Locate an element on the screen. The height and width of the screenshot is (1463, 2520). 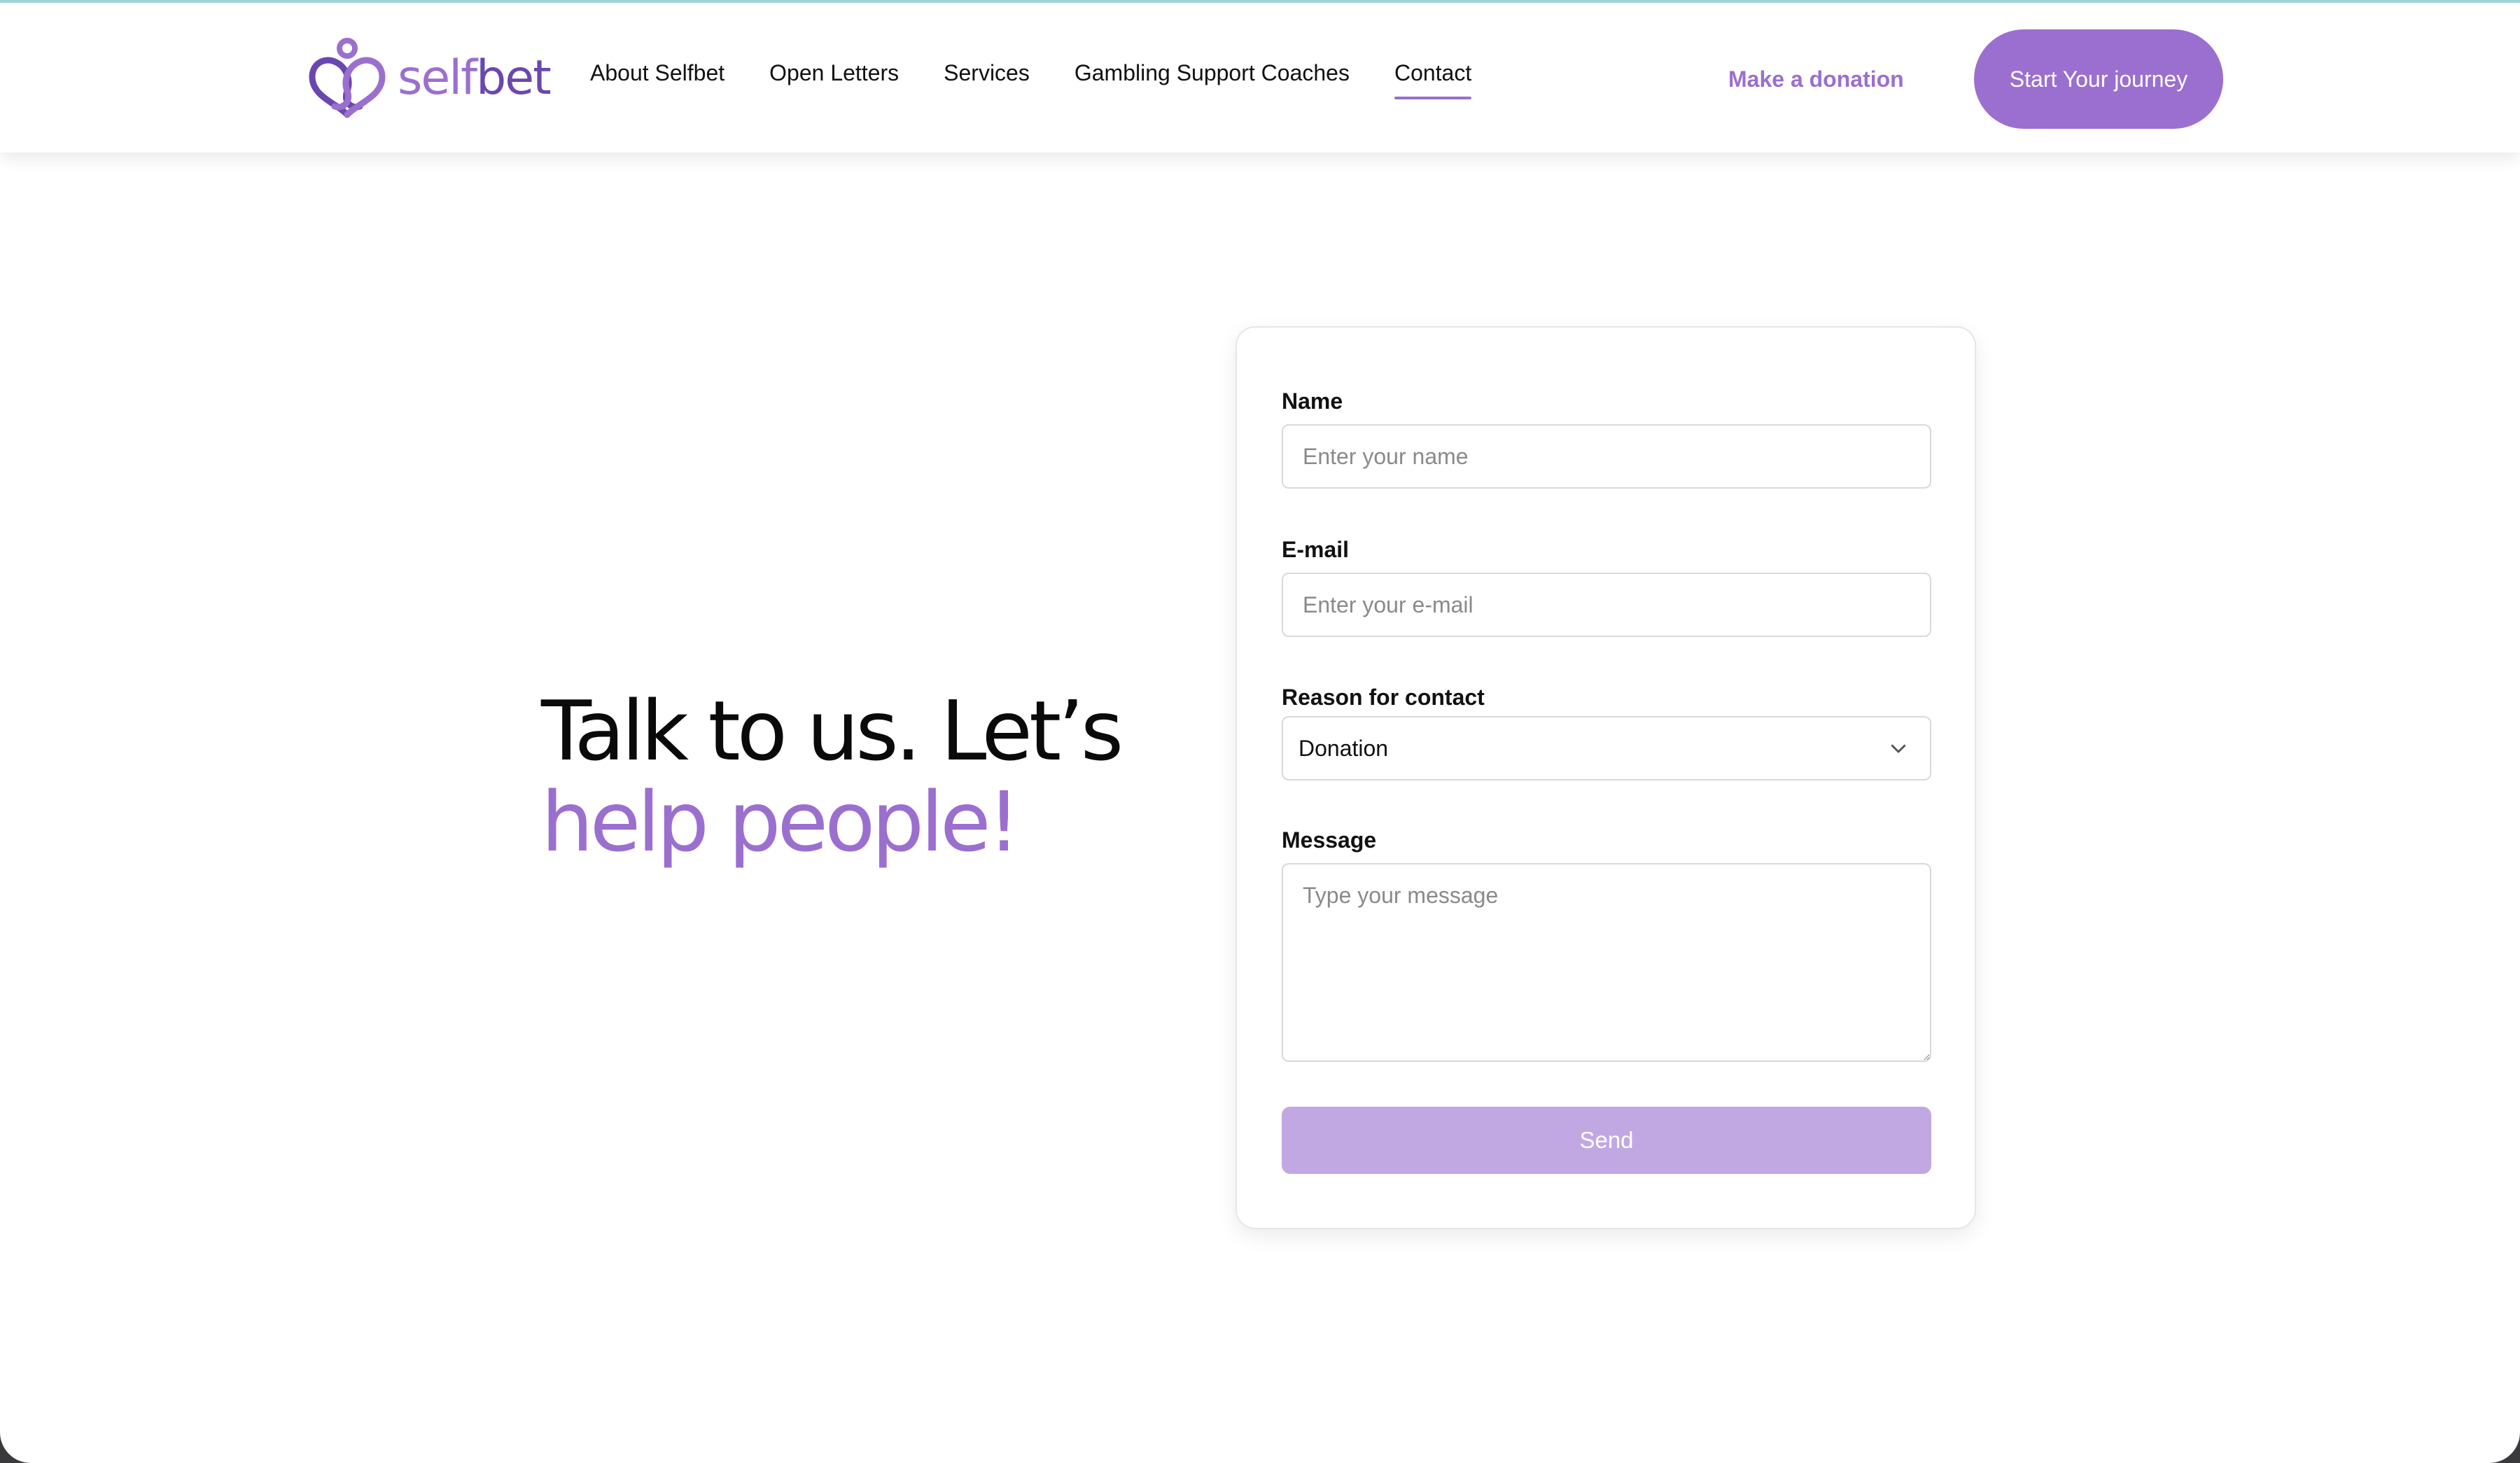
nav-open-letters: Open Letters is located at coordinates (834, 79).